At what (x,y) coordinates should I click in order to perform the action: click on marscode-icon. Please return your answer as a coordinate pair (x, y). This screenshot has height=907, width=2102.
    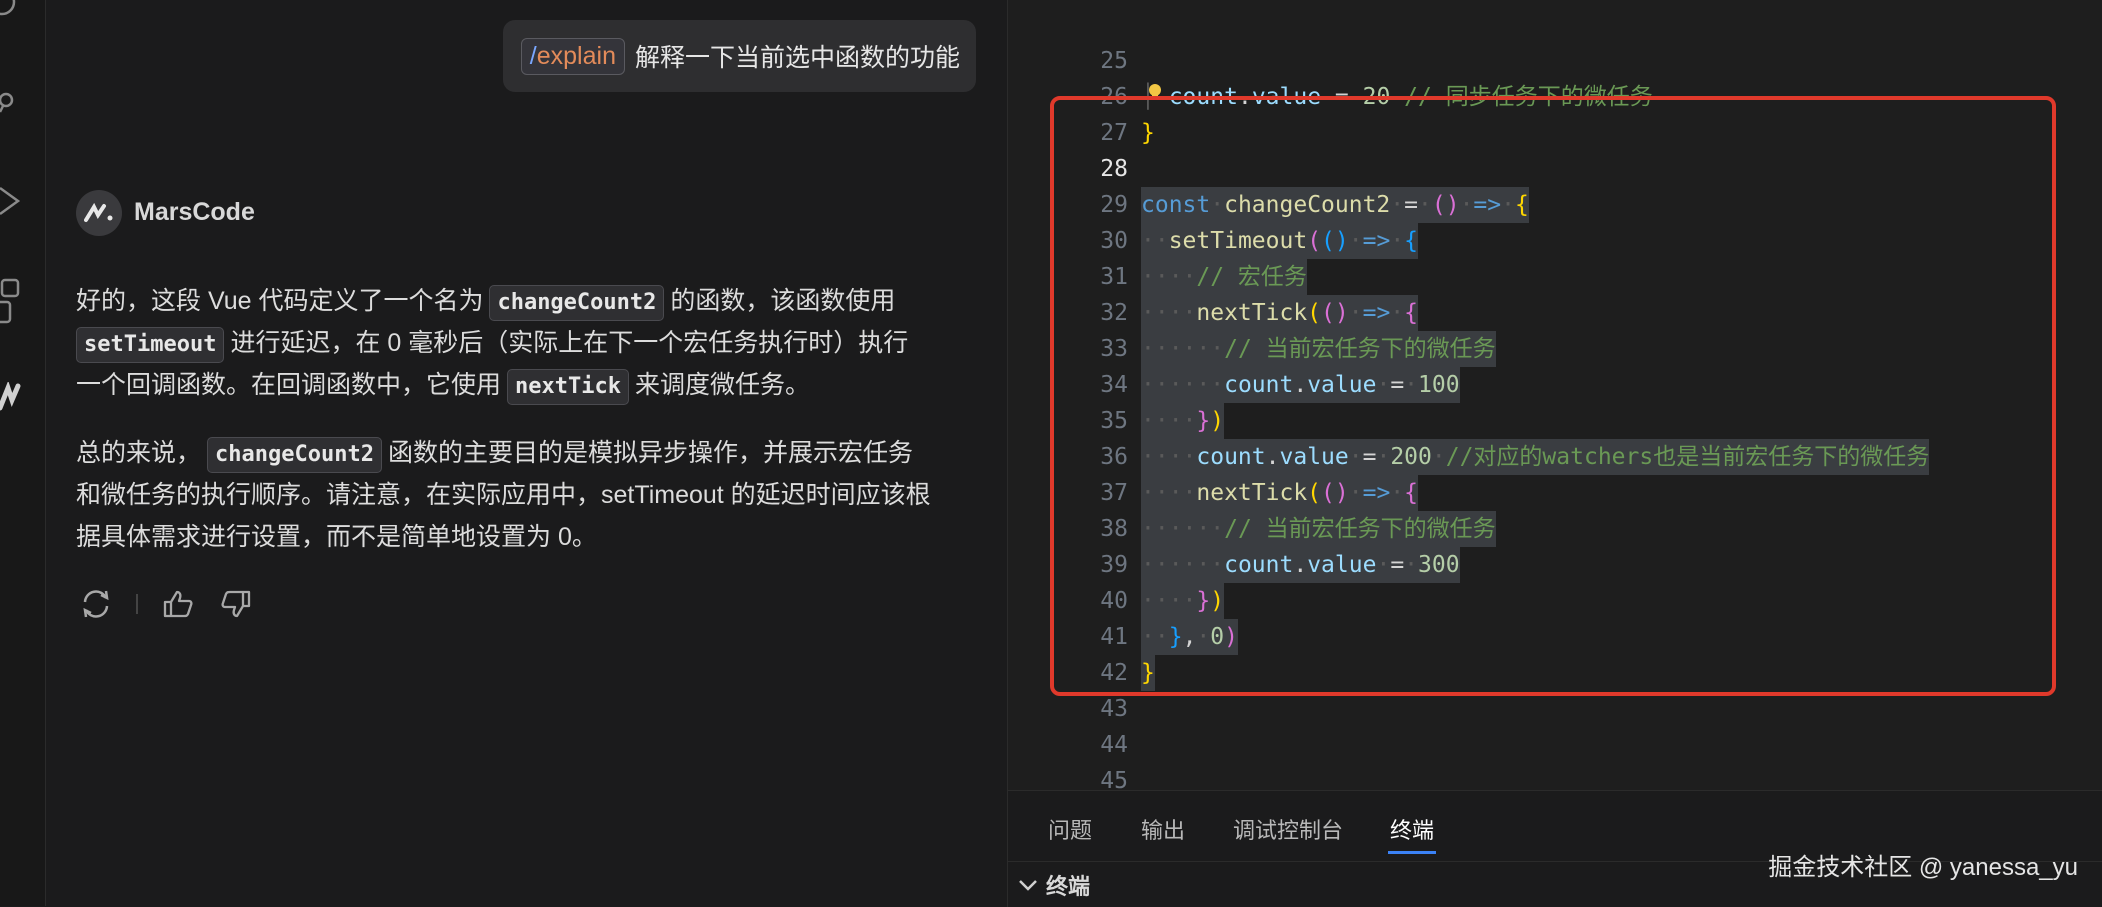
    Looking at the image, I should click on (11, 397).